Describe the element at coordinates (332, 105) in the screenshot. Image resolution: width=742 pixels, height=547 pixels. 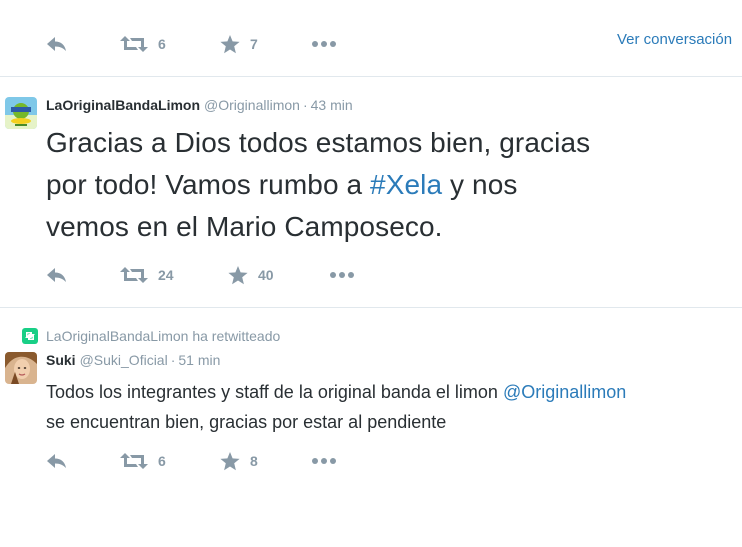
I see `timestamp: 43 min` at that location.